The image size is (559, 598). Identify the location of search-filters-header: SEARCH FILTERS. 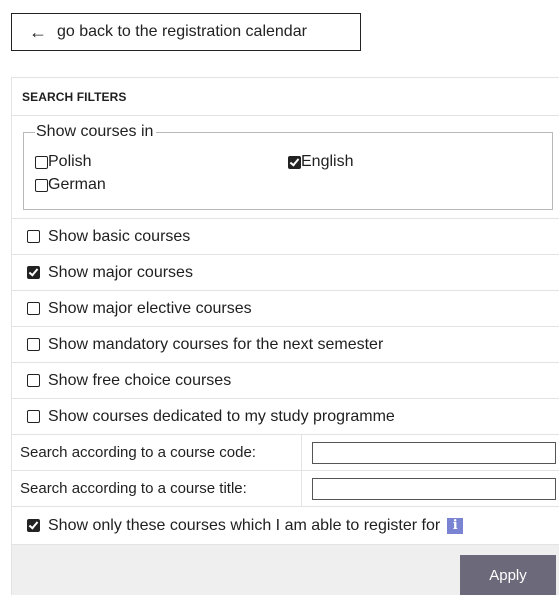
(285, 97).